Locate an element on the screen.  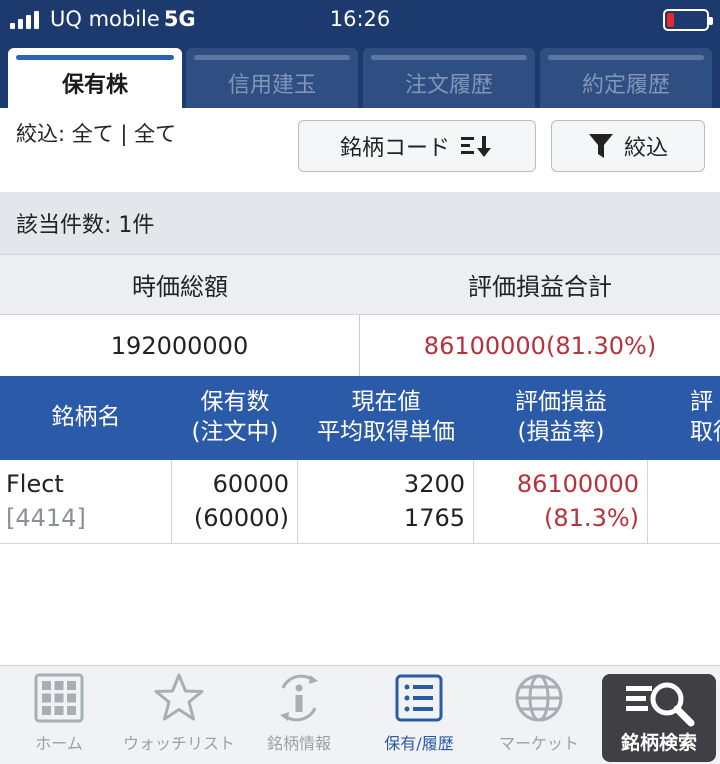
carrier: UQ mobile 5G is located at coordinates (123, 19).